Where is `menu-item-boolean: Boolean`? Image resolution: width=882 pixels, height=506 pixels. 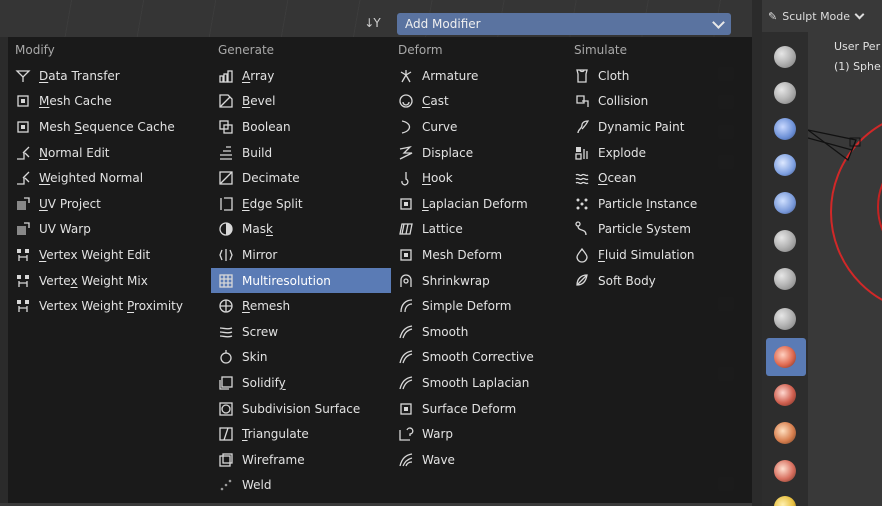
menu-item-boolean: Boolean is located at coordinates (301, 127).